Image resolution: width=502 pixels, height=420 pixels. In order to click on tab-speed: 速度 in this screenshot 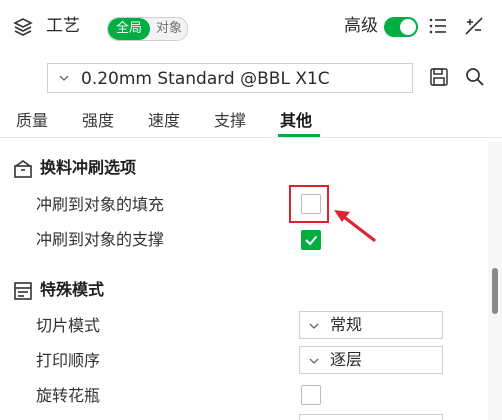, I will do `click(164, 121)`.